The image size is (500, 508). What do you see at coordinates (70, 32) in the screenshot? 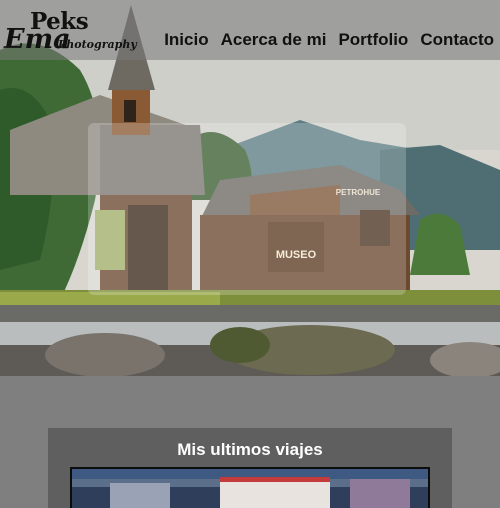
I see `site-logo: Peks Ema Photography` at bounding box center [70, 32].